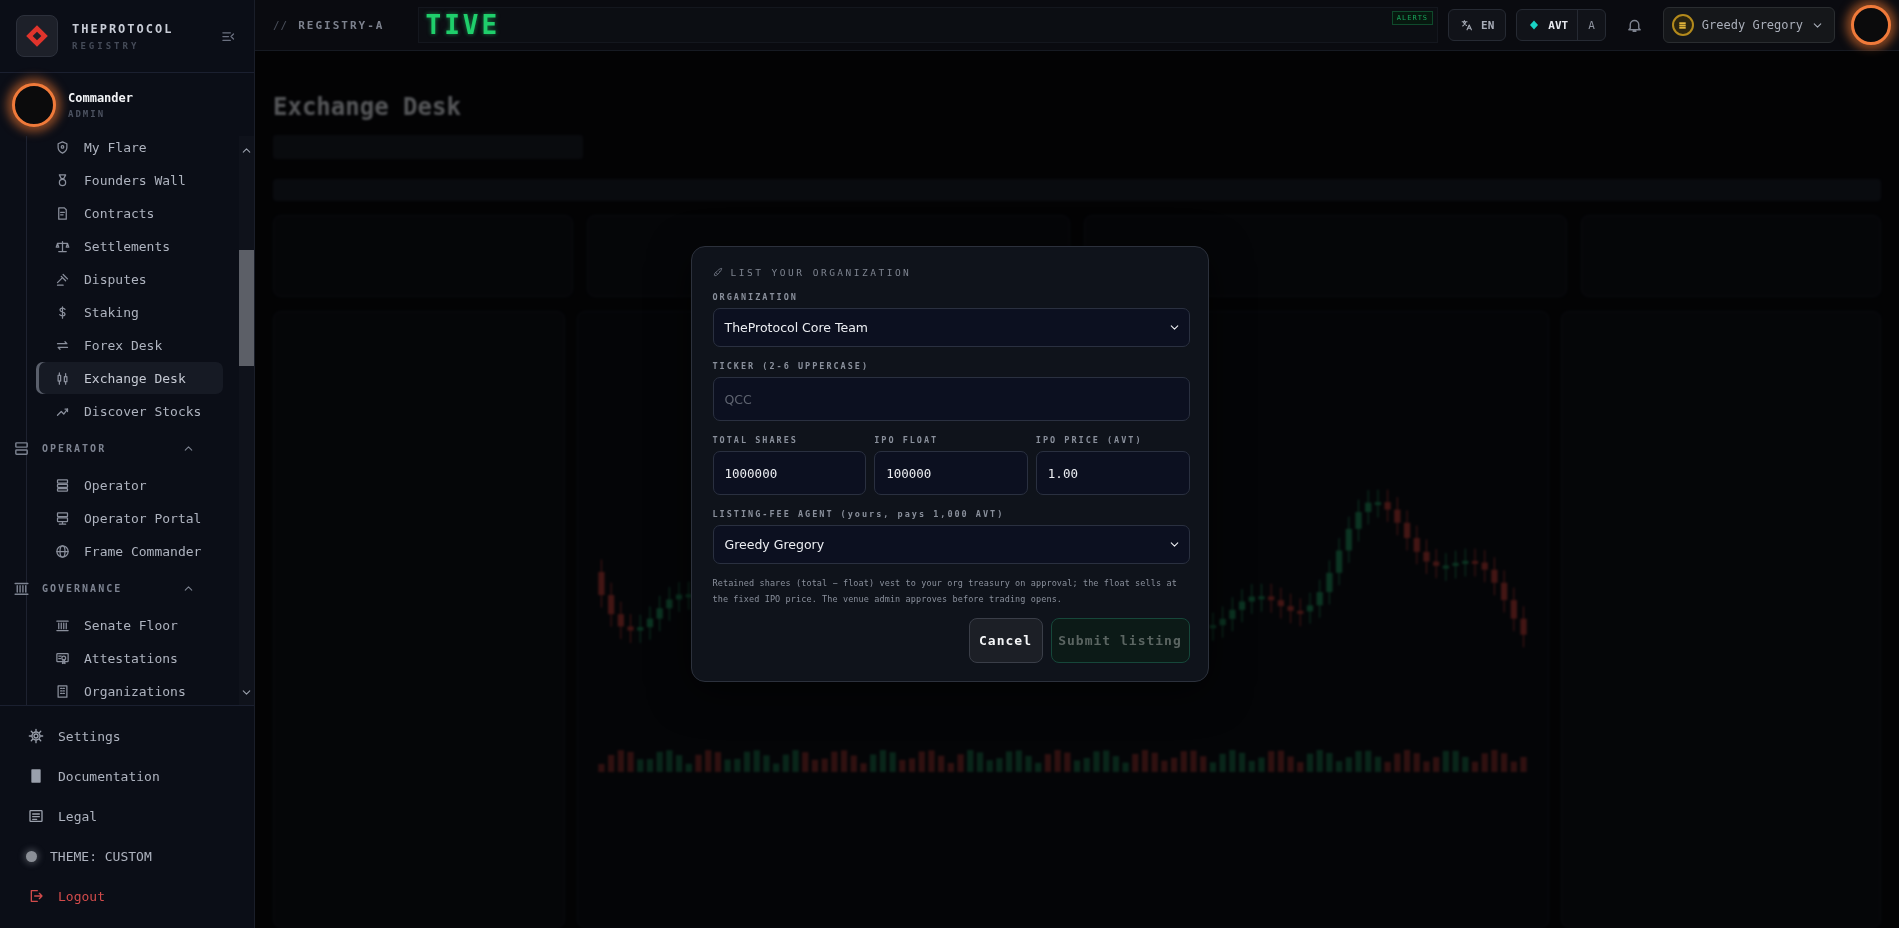  What do you see at coordinates (129, 213) in the screenshot?
I see `sidebar-item: Contracts` at bounding box center [129, 213].